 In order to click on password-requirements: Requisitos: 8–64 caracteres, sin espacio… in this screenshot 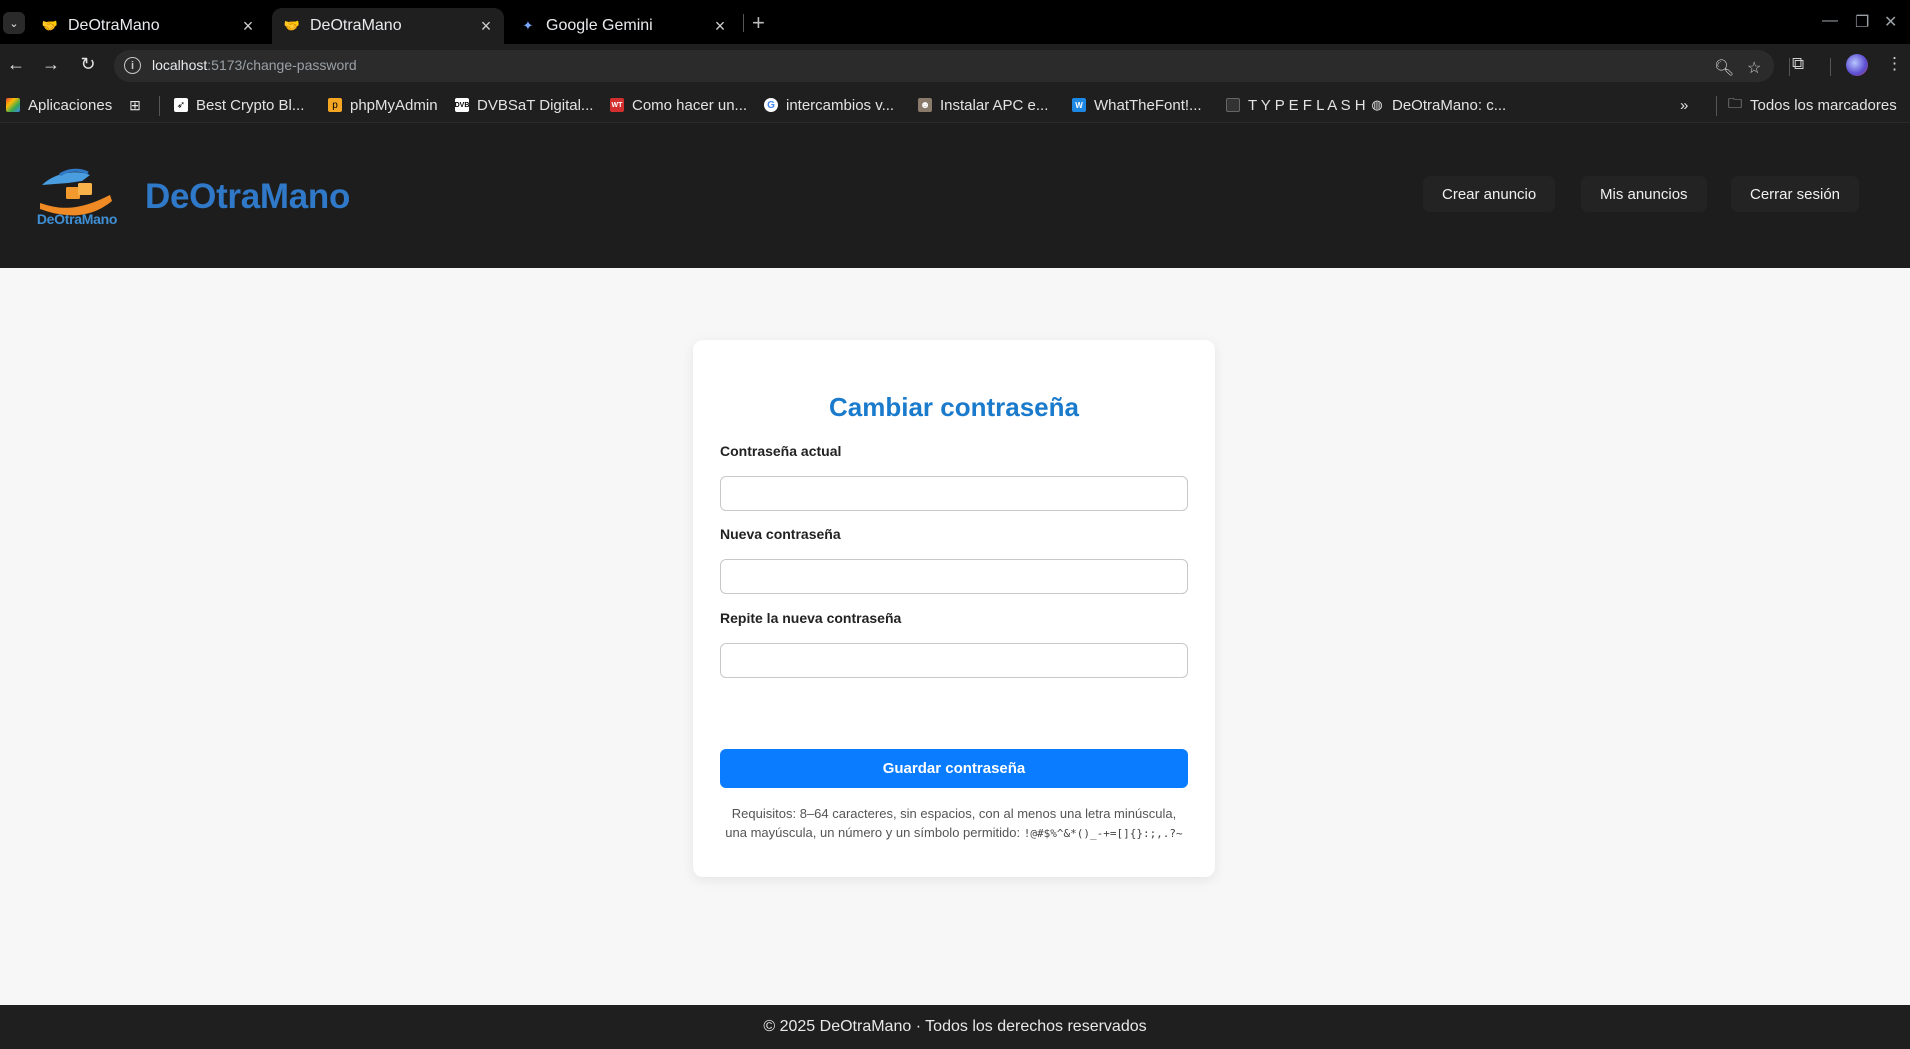, I will do `click(954, 823)`.